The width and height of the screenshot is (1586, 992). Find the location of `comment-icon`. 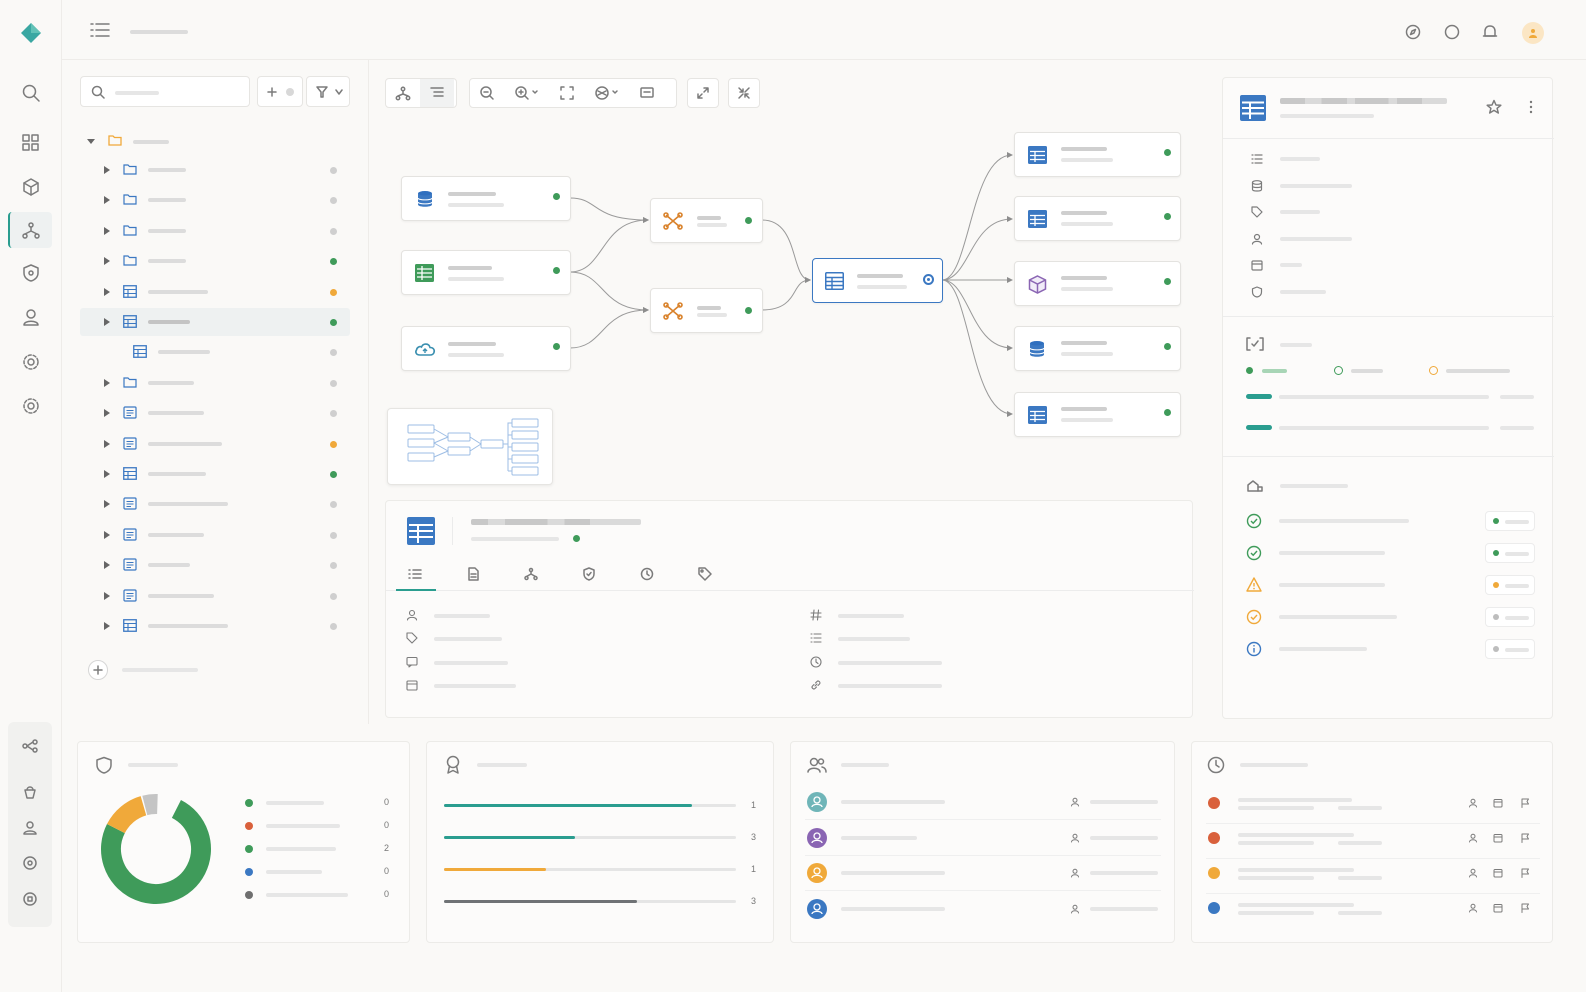

comment-icon is located at coordinates (412, 662).